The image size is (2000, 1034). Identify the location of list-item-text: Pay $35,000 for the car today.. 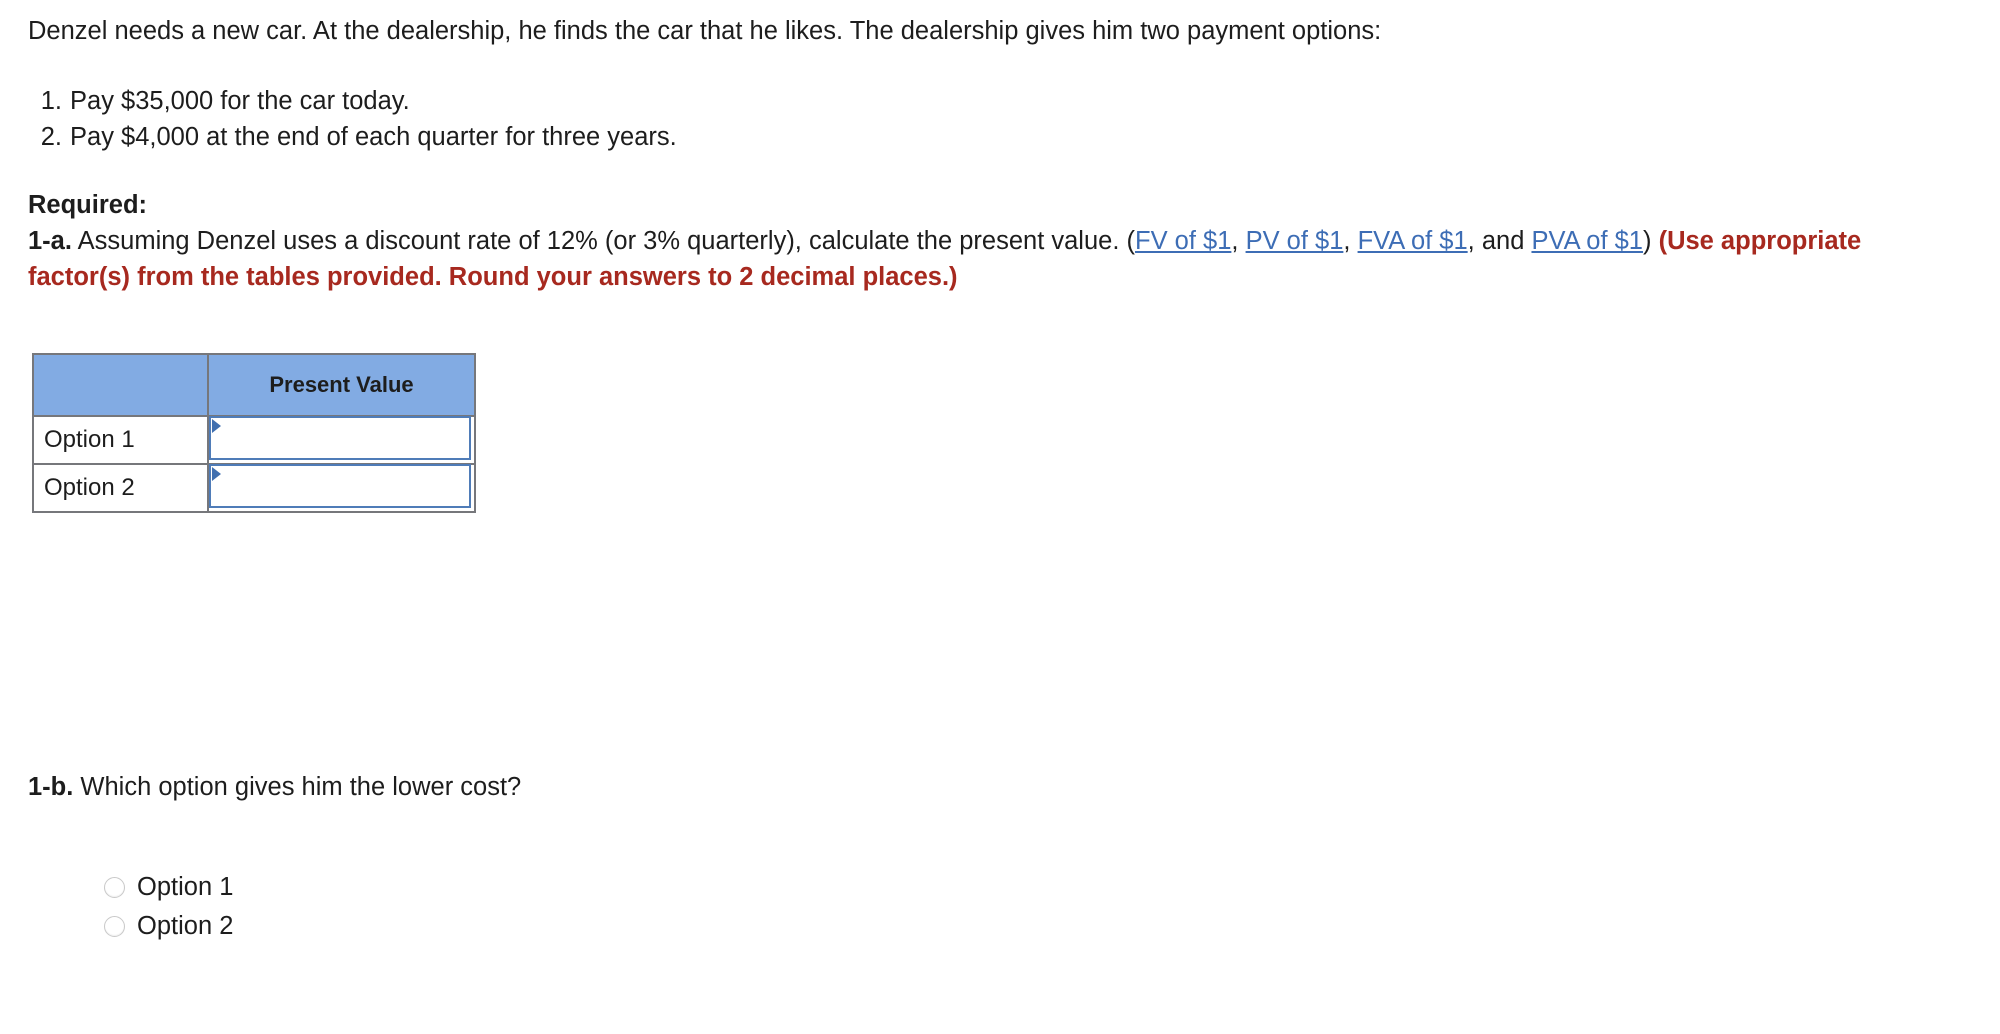
(240, 101).